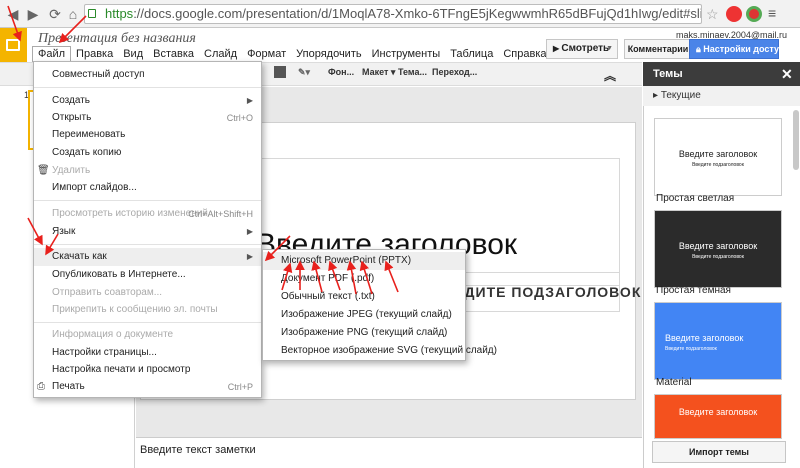 Image resolution: width=800 pixels, height=468 pixels. Describe the element at coordinates (364, 261) in the screenshot. I see `download-pptx: Microsoft PowerPoint (PPTX)` at that location.